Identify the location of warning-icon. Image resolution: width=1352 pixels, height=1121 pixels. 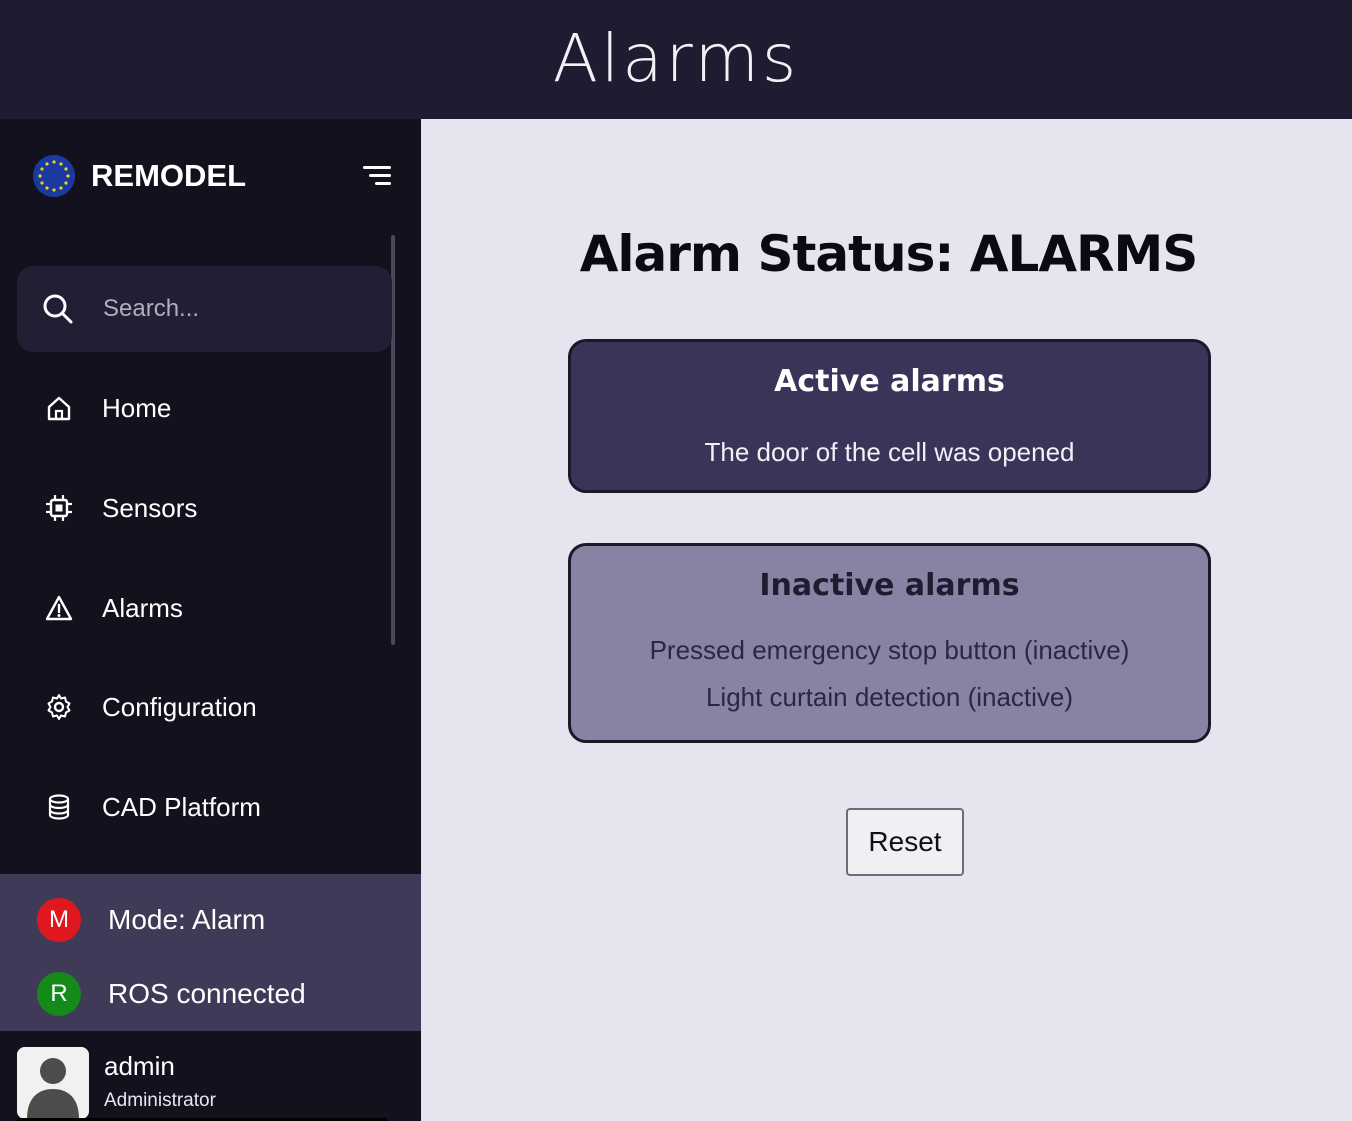
(59, 608).